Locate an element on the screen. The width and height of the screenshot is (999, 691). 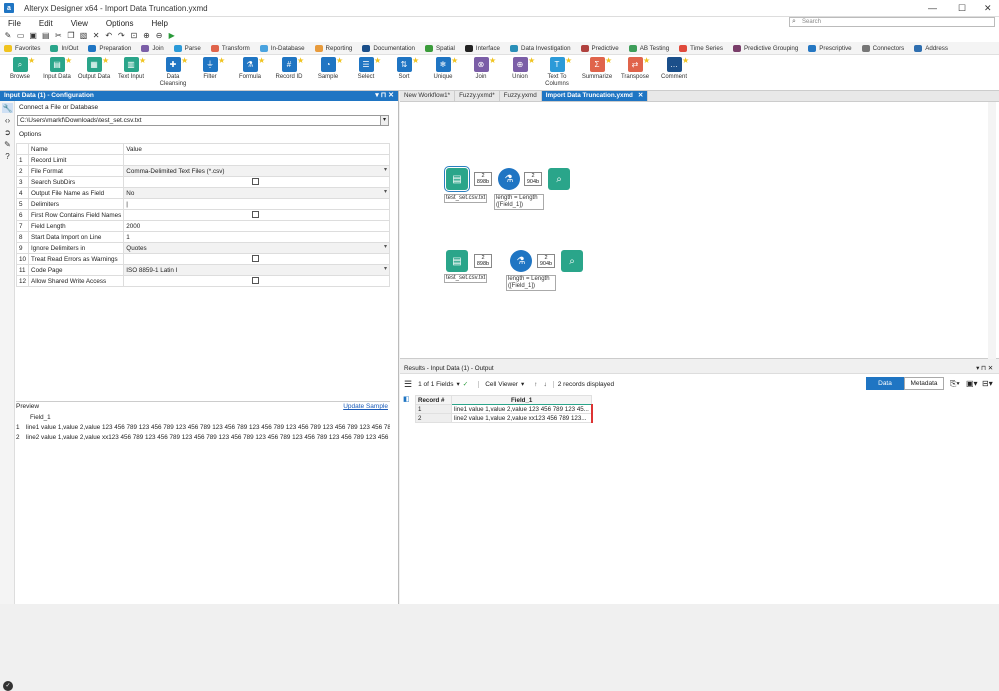
help-icon: ? is located at coordinates (7, 156).